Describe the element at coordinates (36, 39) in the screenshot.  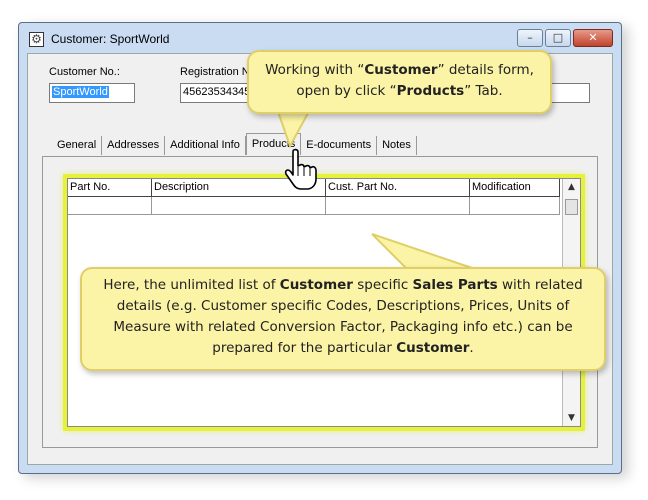
I see `app-icon: ⚙` at that location.